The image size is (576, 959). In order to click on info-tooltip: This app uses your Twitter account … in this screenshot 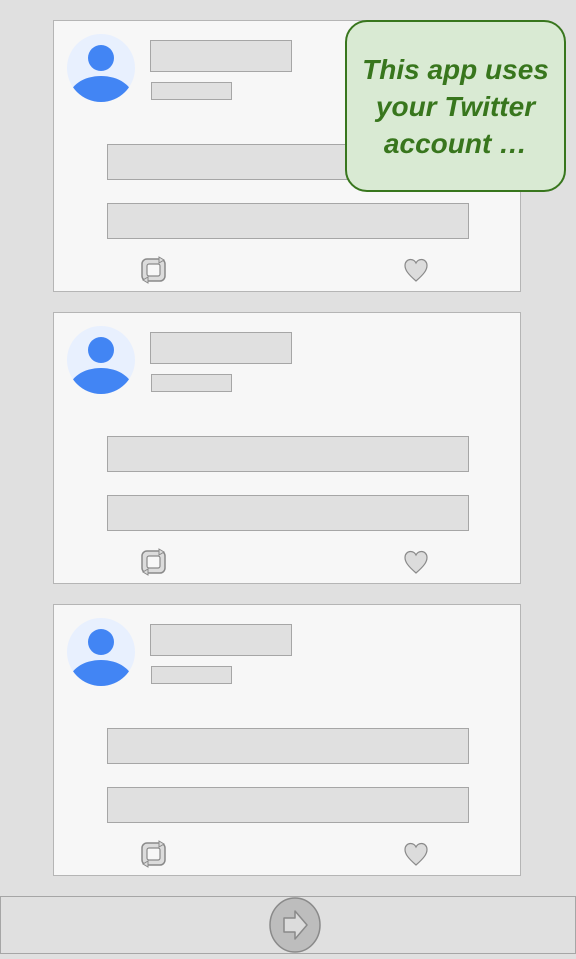, I will do `click(455, 106)`.